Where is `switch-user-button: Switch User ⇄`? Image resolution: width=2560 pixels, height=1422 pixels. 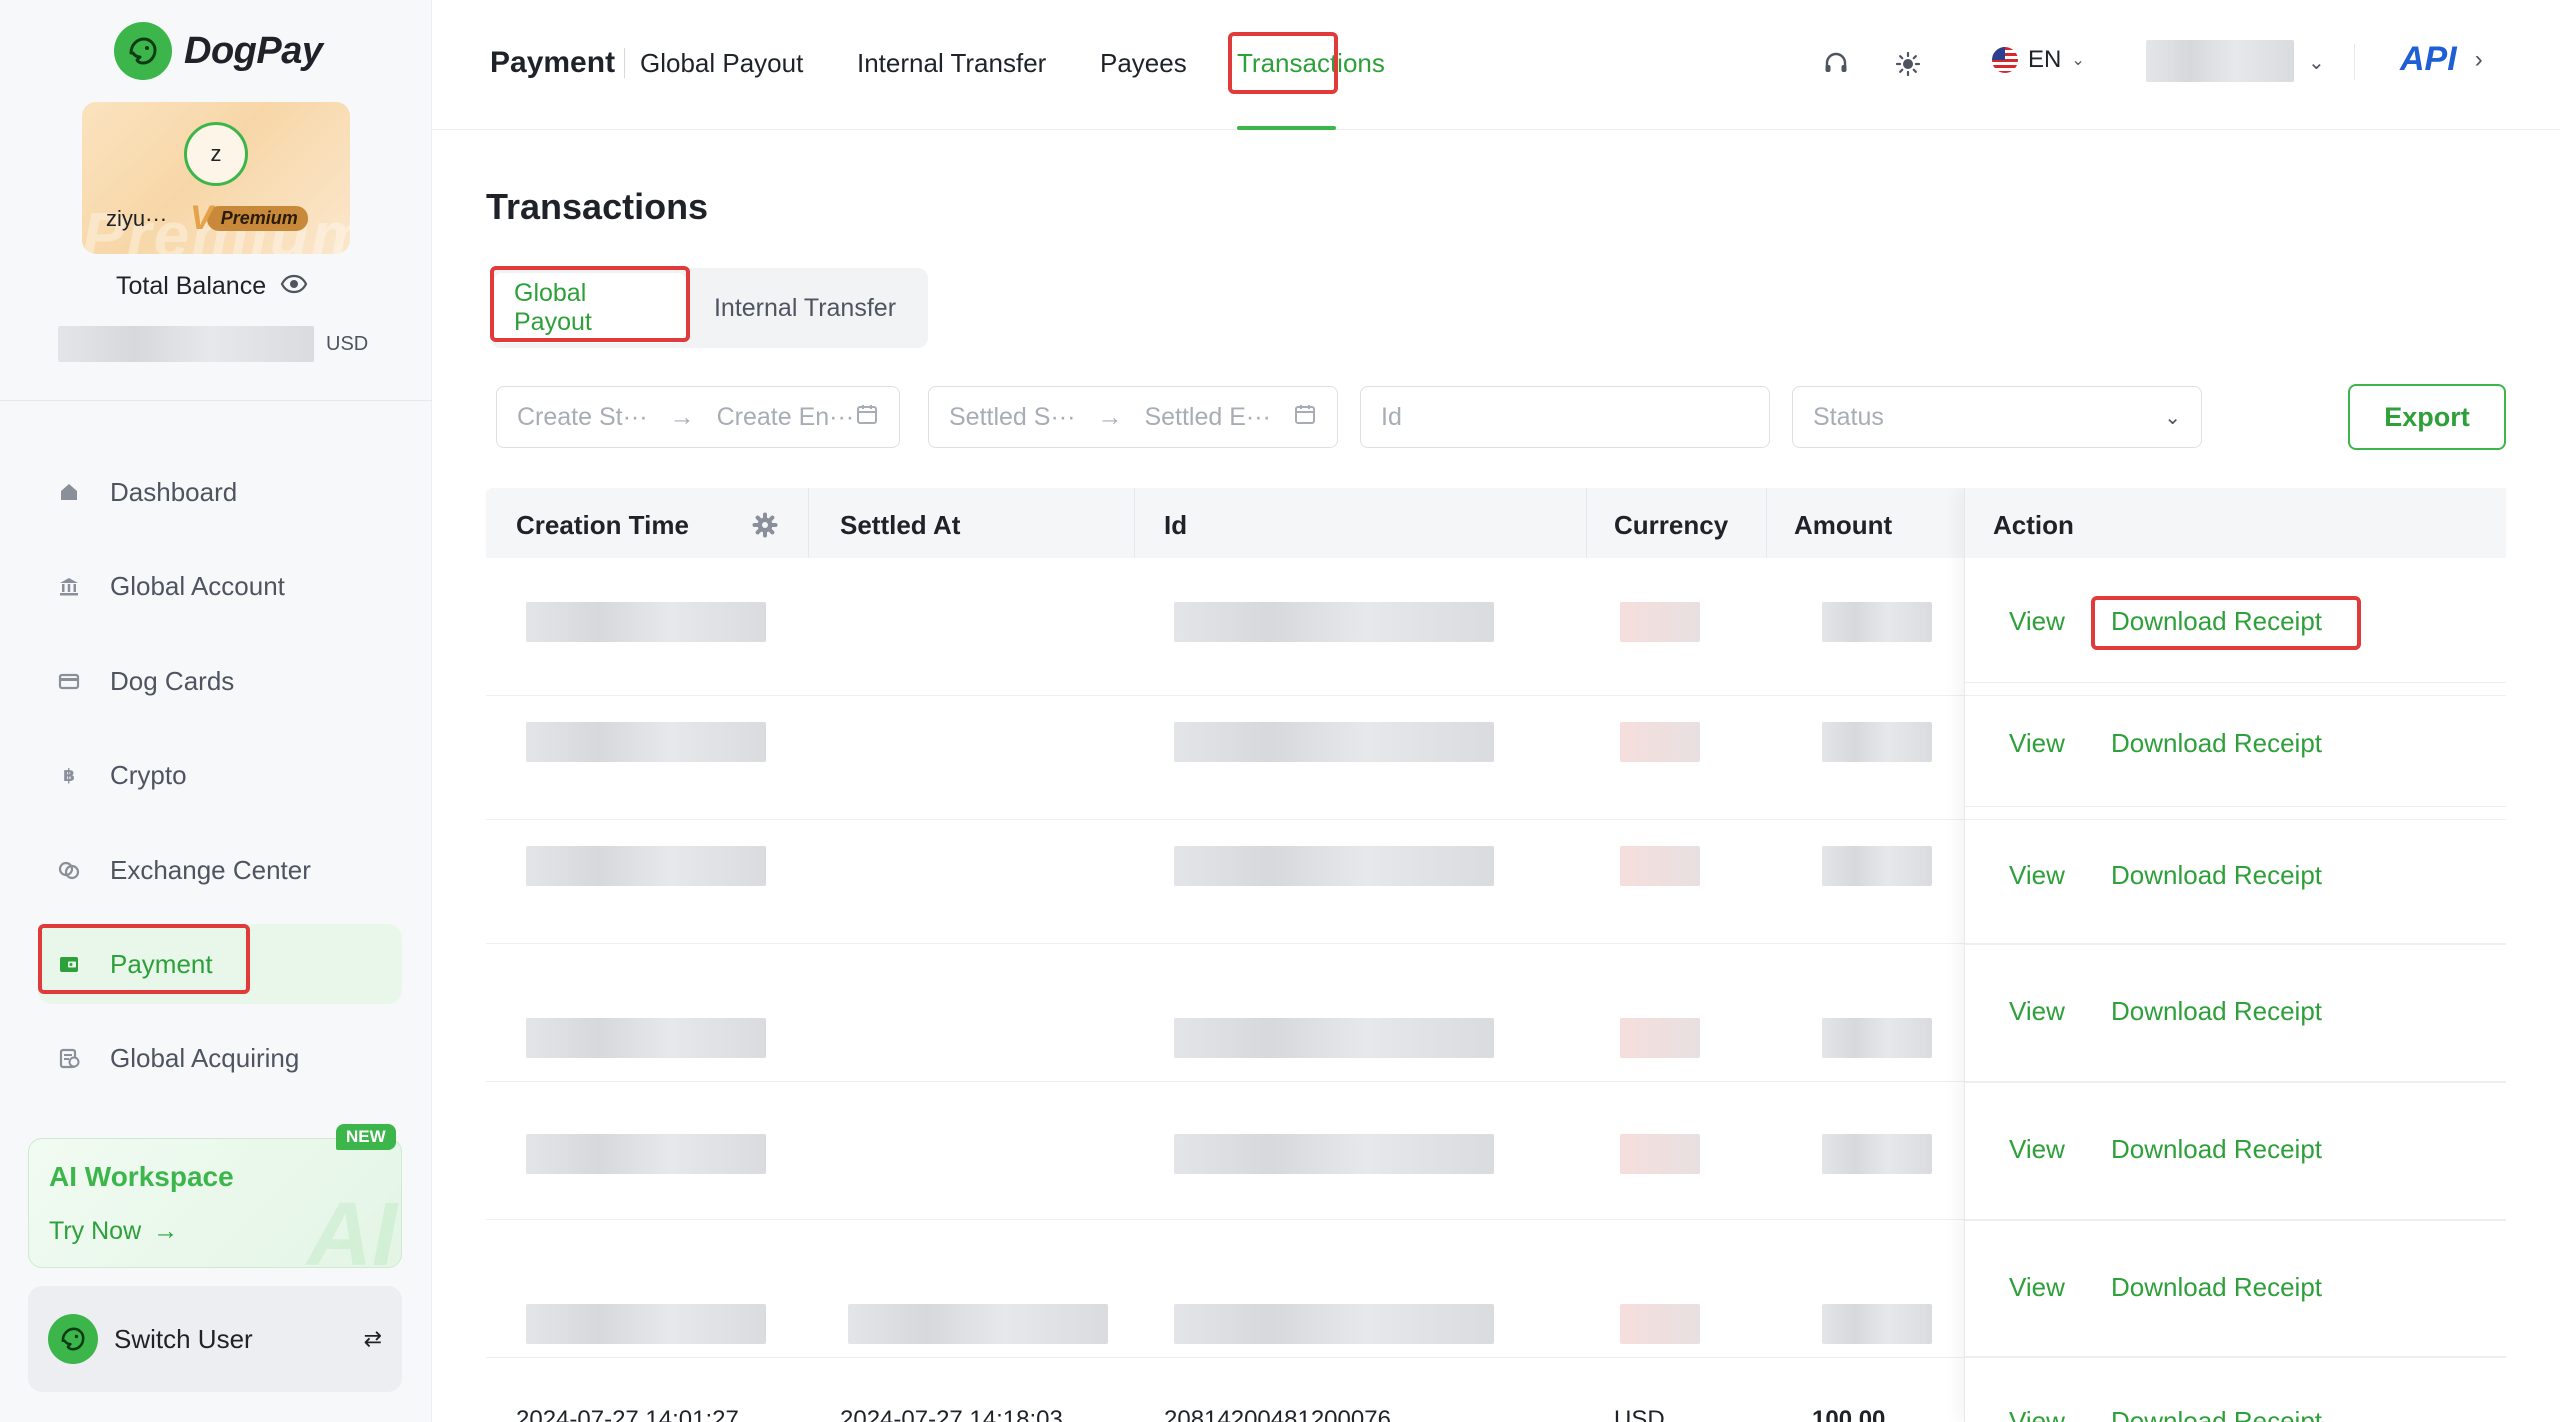 switch-user-button: Switch User ⇄ is located at coordinates (215, 1339).